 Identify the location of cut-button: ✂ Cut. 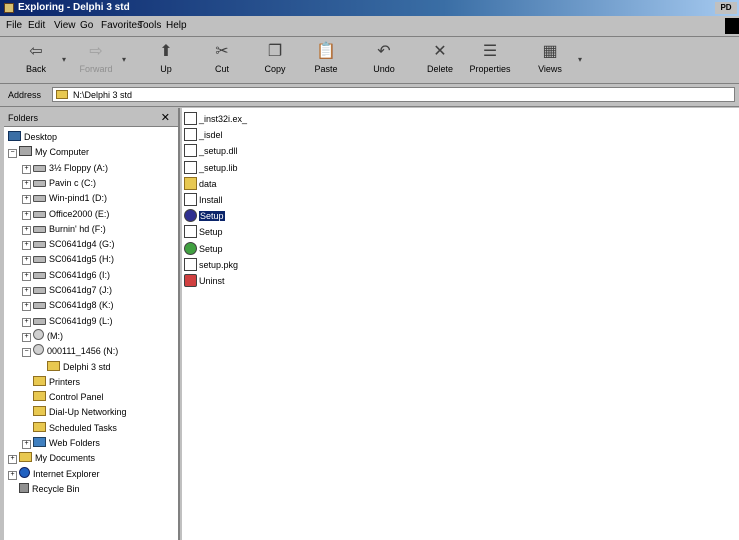
(222, 60).